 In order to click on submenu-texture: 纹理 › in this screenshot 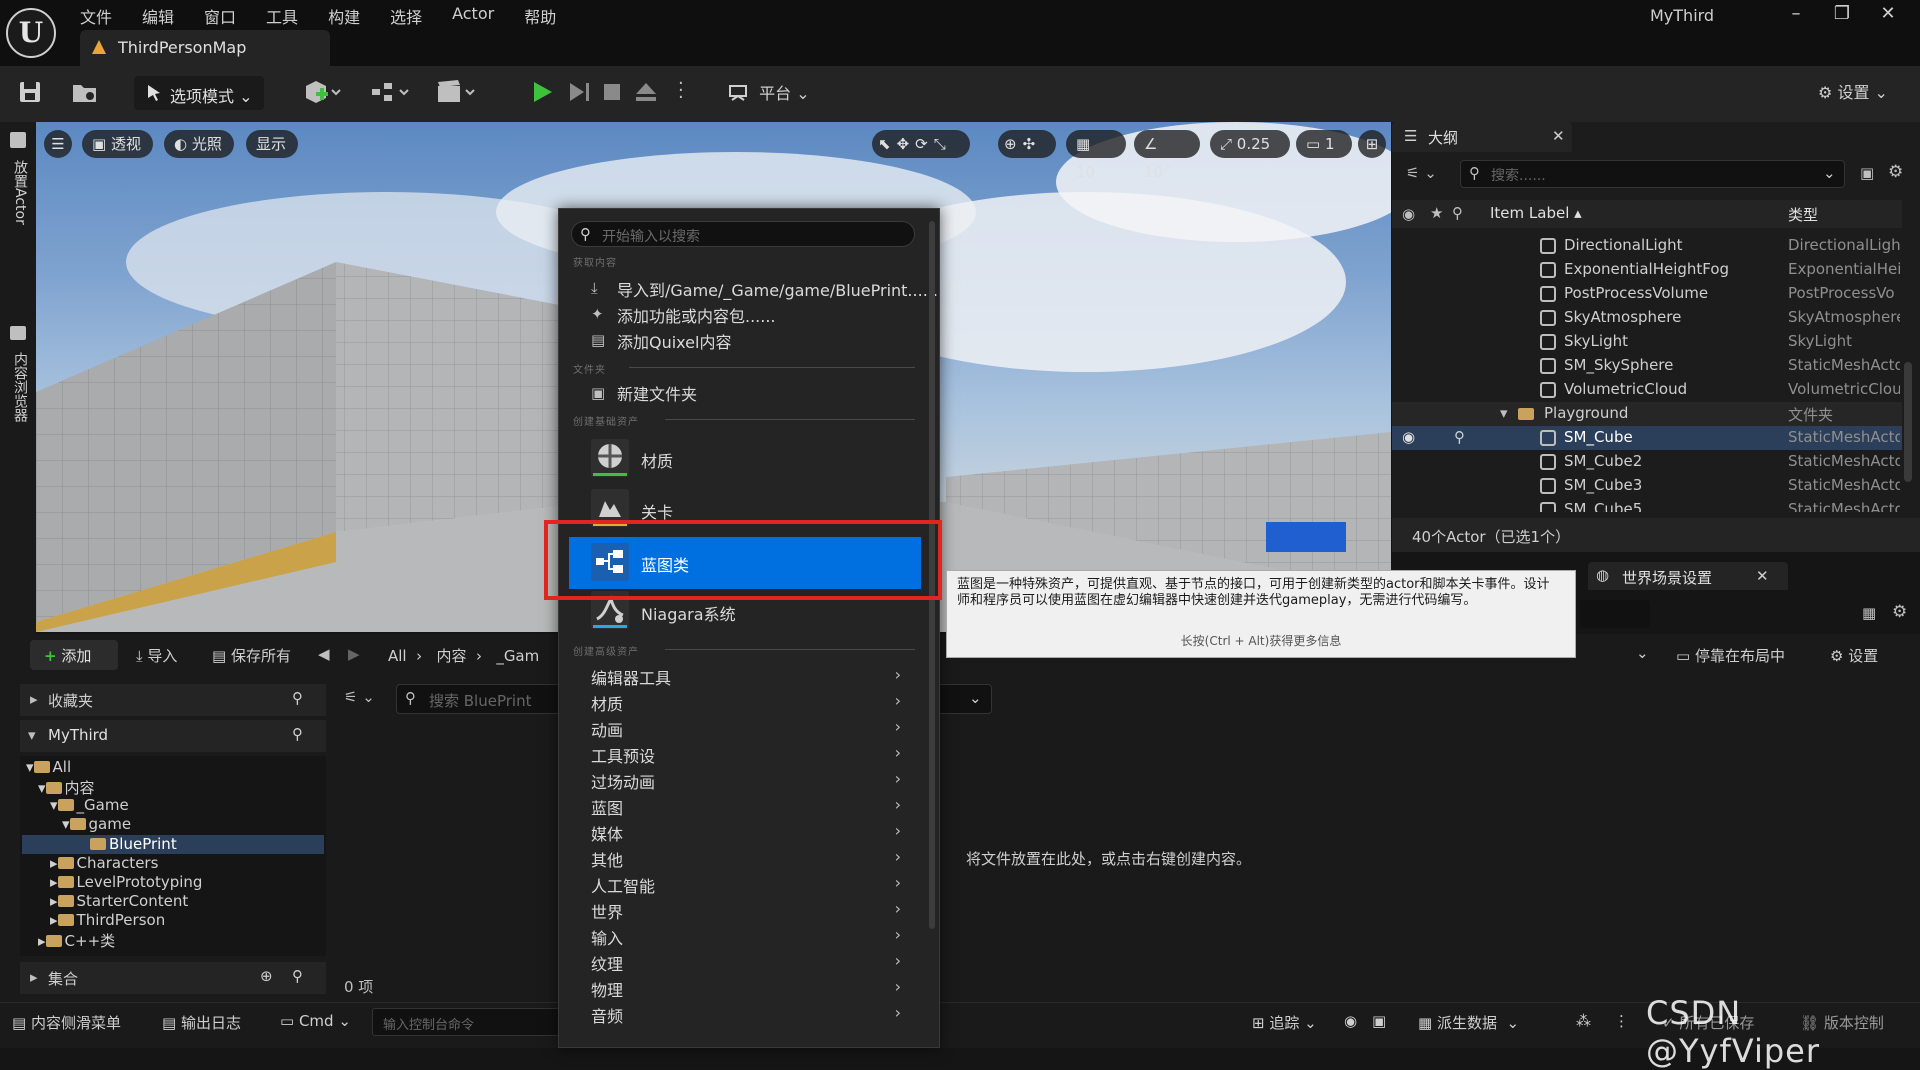, I will do `click(746, 963)`.